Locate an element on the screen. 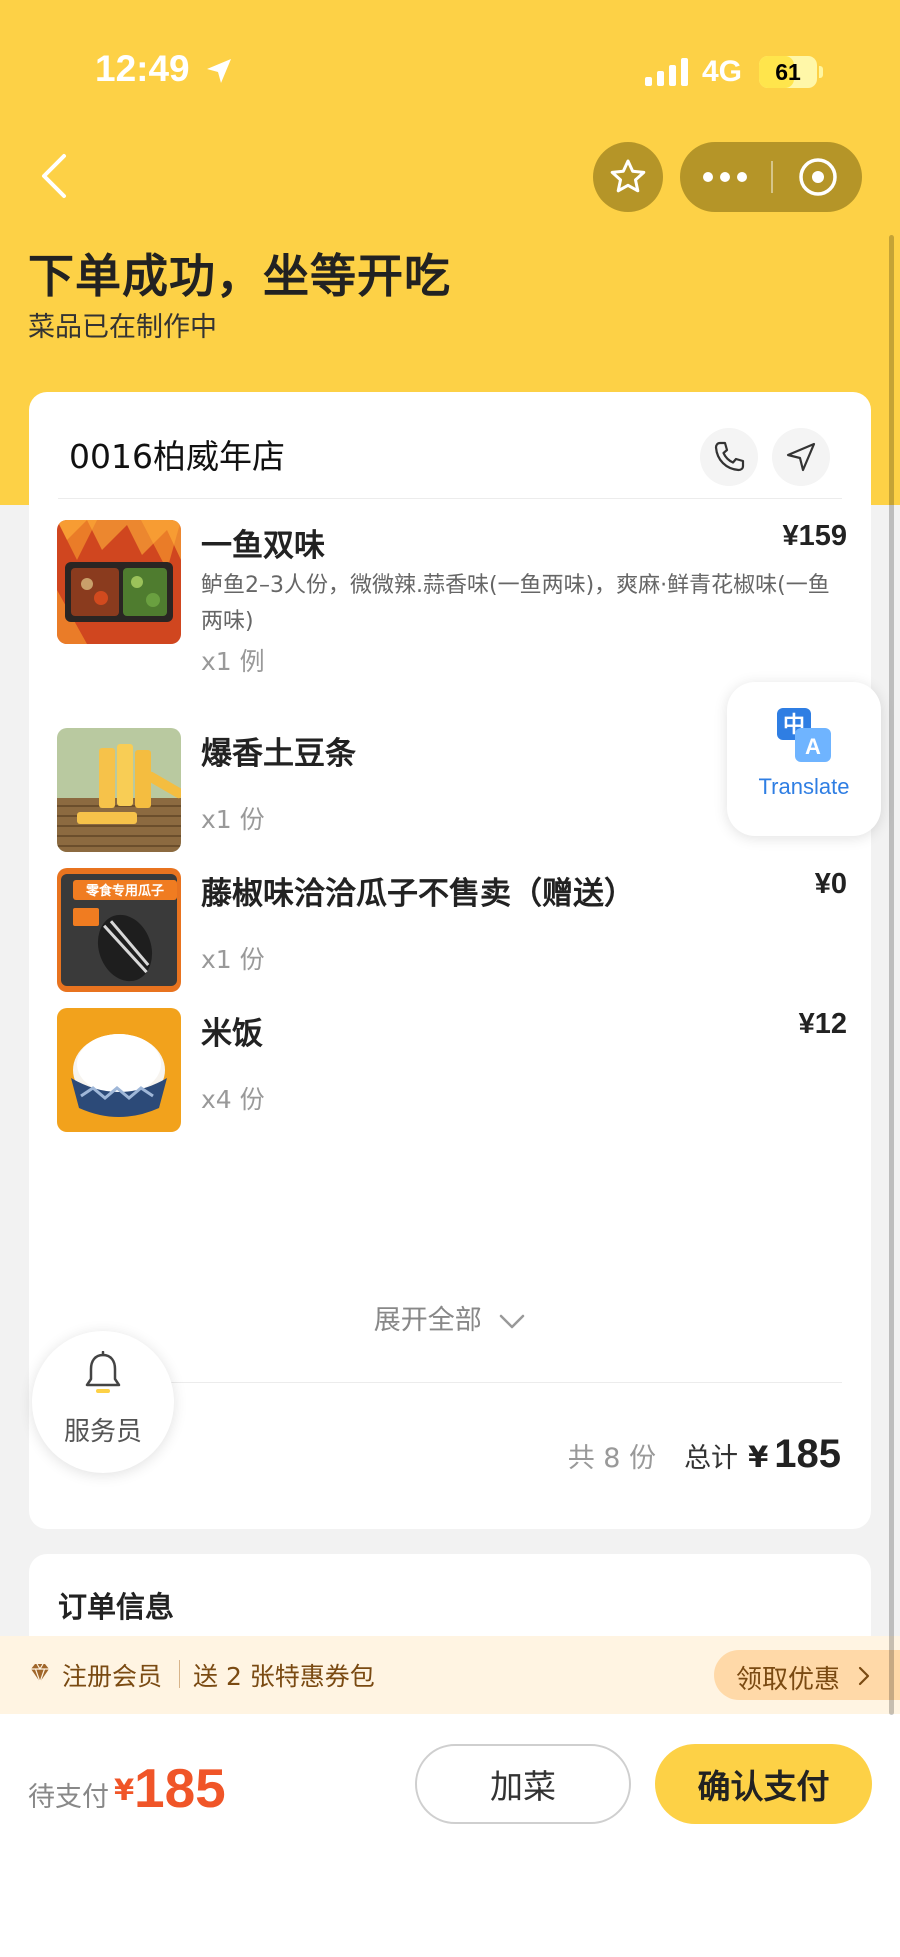 This screenshot has width=900, height=1957. item-name: 爆香土豆条 is located at coordinates (278, 754).